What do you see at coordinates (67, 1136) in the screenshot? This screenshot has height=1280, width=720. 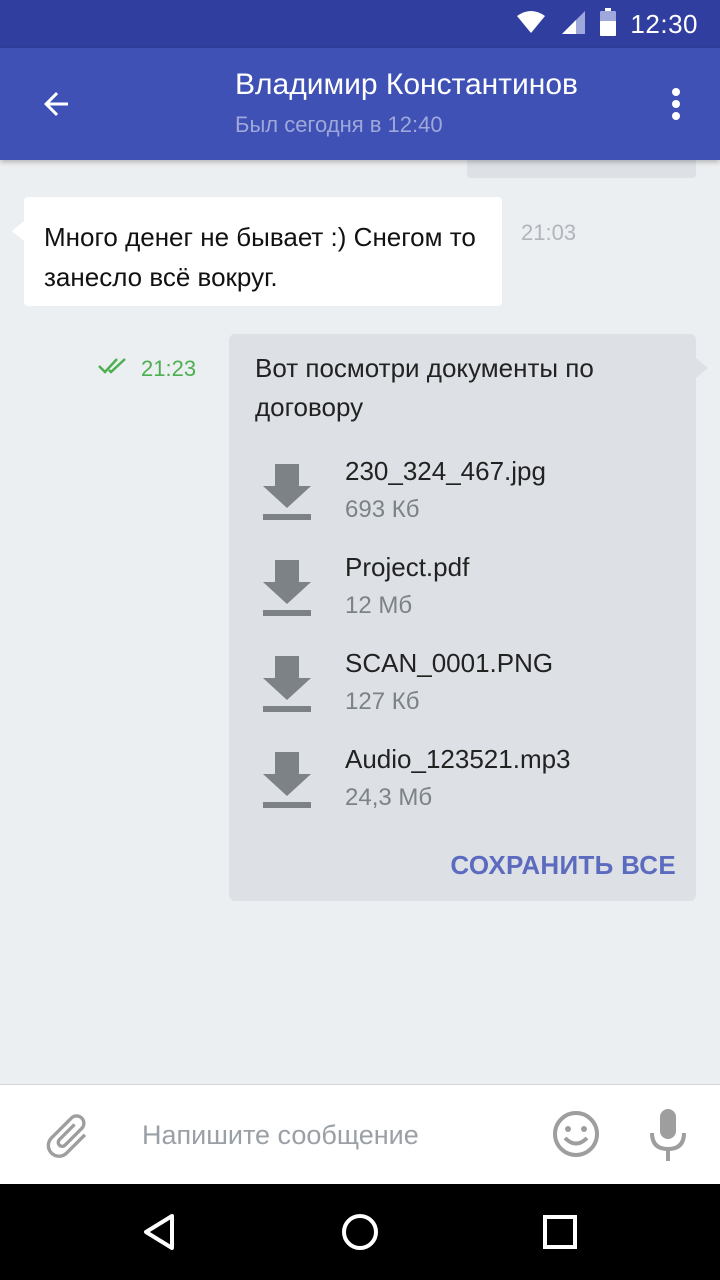 I see `paperclip-icon` at bounding box center [67, 1136].